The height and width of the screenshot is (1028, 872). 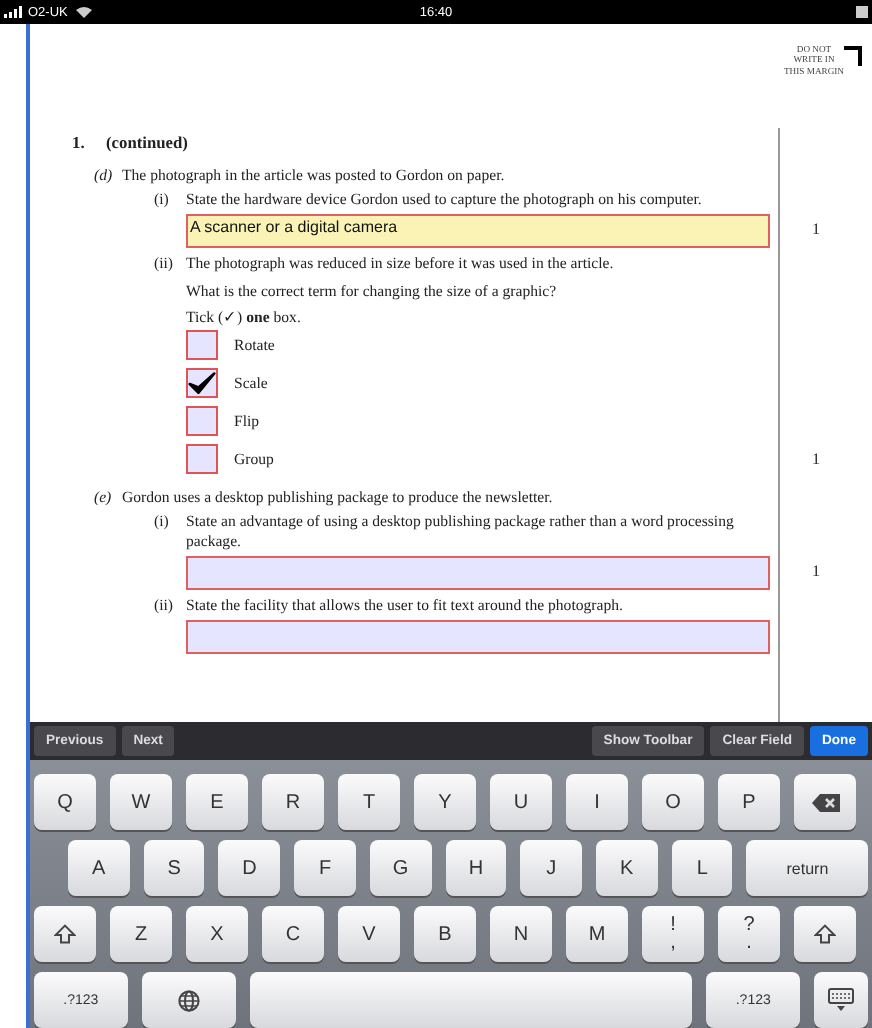 What do you see at coordinates (369, 802) in the screenshot?
I see `keyboard-key: T` at bounding box center [369, 802].